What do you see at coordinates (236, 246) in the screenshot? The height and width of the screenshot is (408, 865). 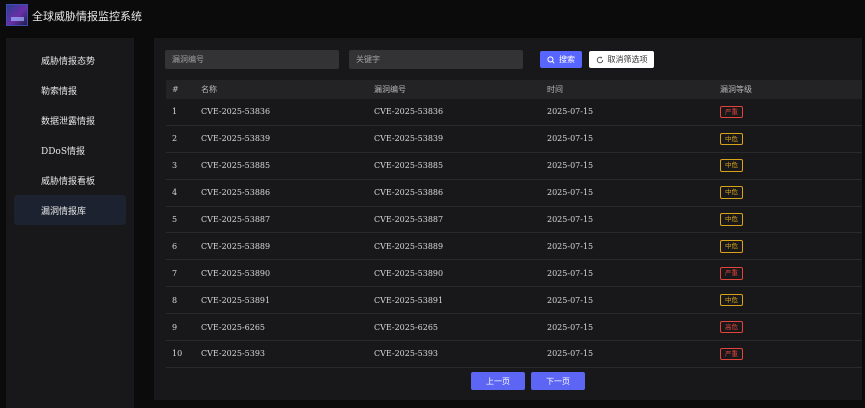 I see `cell-name: CVE-2025-53889` at bounding box center [236, 246].